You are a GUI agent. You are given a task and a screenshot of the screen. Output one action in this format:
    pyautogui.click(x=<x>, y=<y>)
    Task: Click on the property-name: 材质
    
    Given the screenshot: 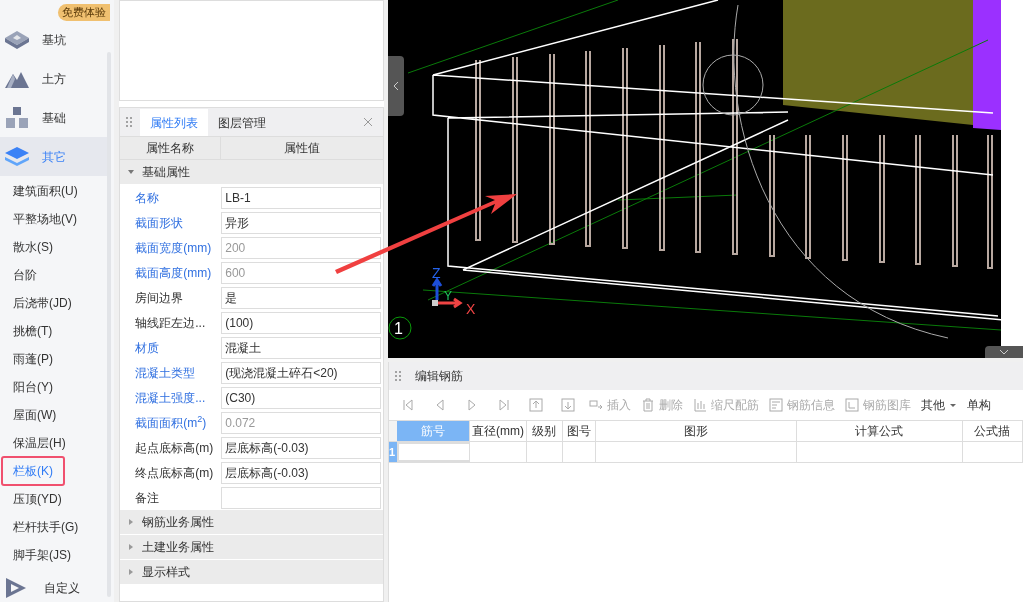 What is the action you would take?
    pyautogui.click(x=147, y=348)
    